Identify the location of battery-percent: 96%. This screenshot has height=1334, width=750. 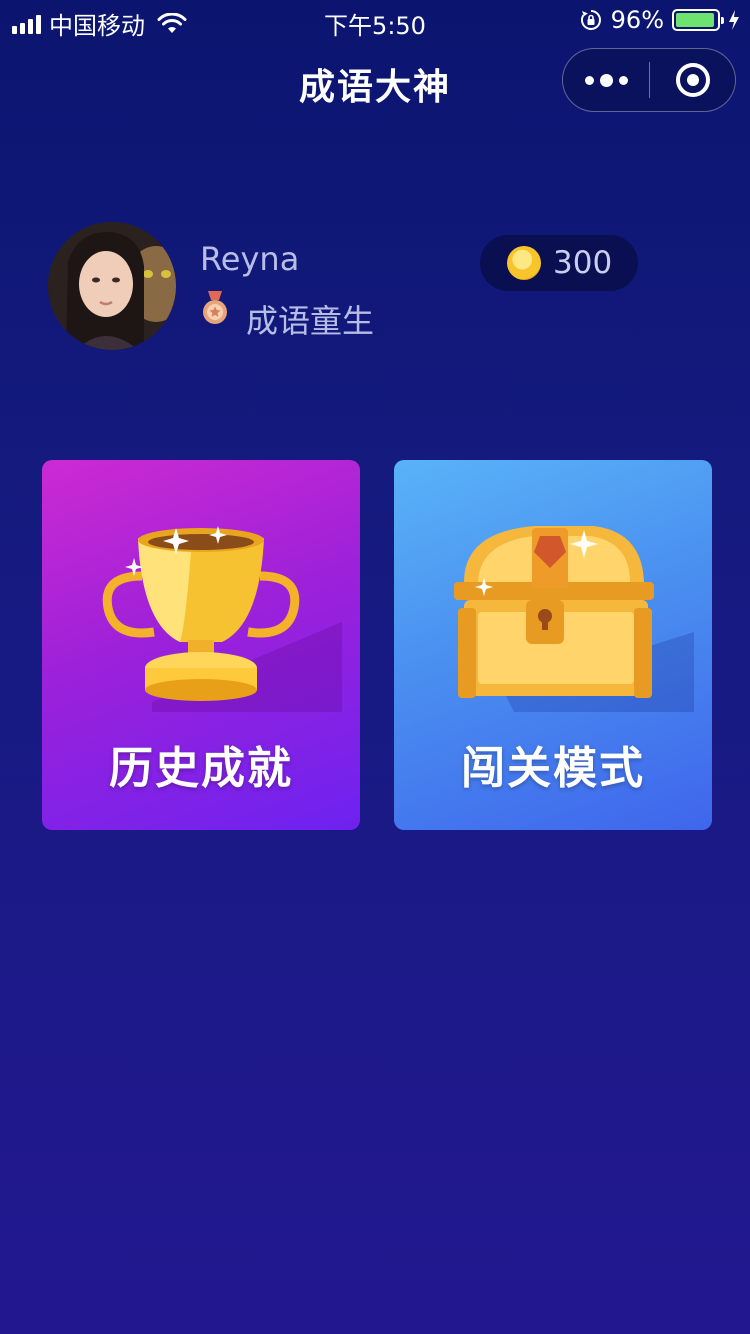
(637, 20).